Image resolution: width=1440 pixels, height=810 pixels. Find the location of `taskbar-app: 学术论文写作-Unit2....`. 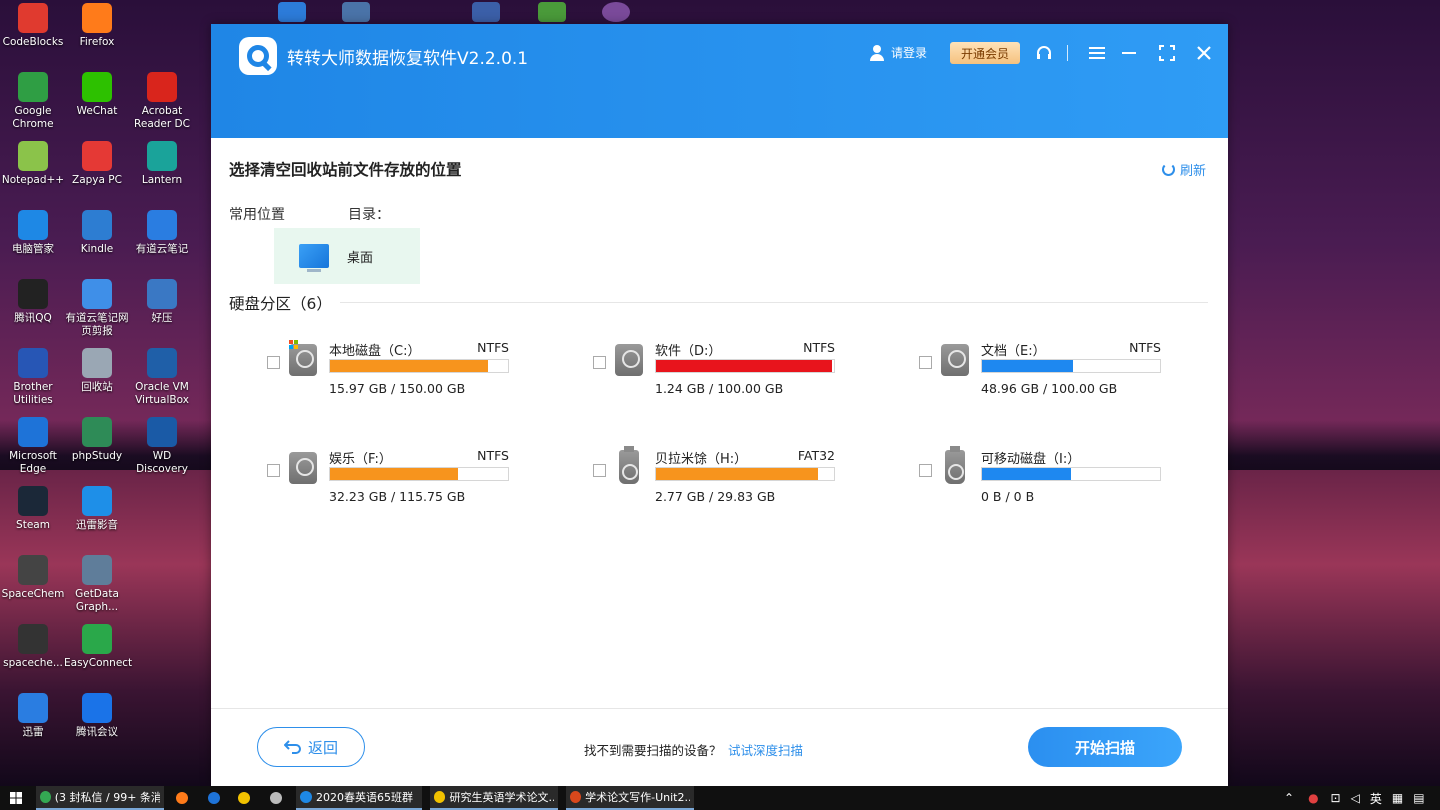

taskbar-app: 学术论文写作-Unit2.... is located at coordinates (630, 798).